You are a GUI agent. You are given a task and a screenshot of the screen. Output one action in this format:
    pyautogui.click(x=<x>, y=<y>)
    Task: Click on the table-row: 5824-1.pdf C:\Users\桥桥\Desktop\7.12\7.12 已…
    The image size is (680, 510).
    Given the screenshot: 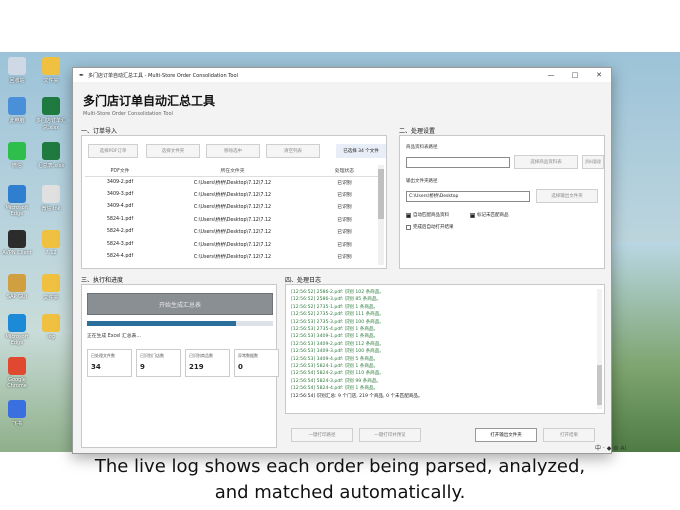 What is the action you would take?
    pyautogui.click(x=232, y=219)
    